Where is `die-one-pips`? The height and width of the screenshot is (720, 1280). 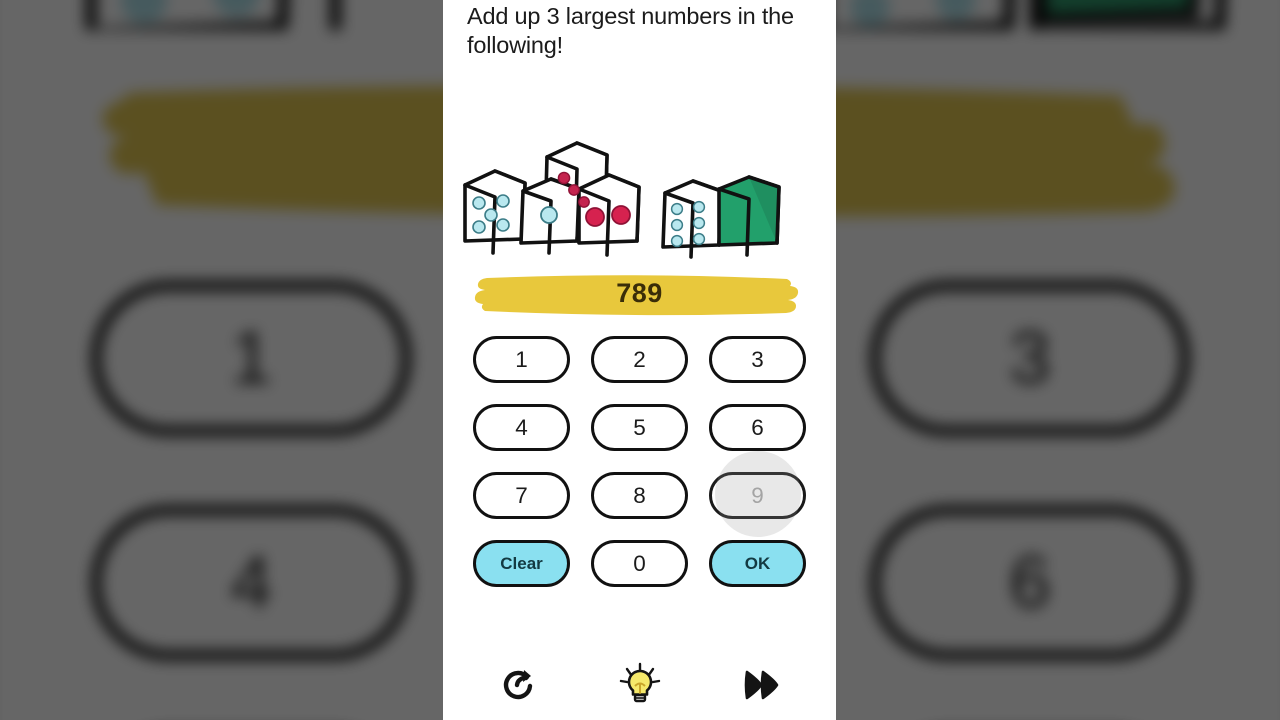 die-one-pips is located at coordinates (549, 215).